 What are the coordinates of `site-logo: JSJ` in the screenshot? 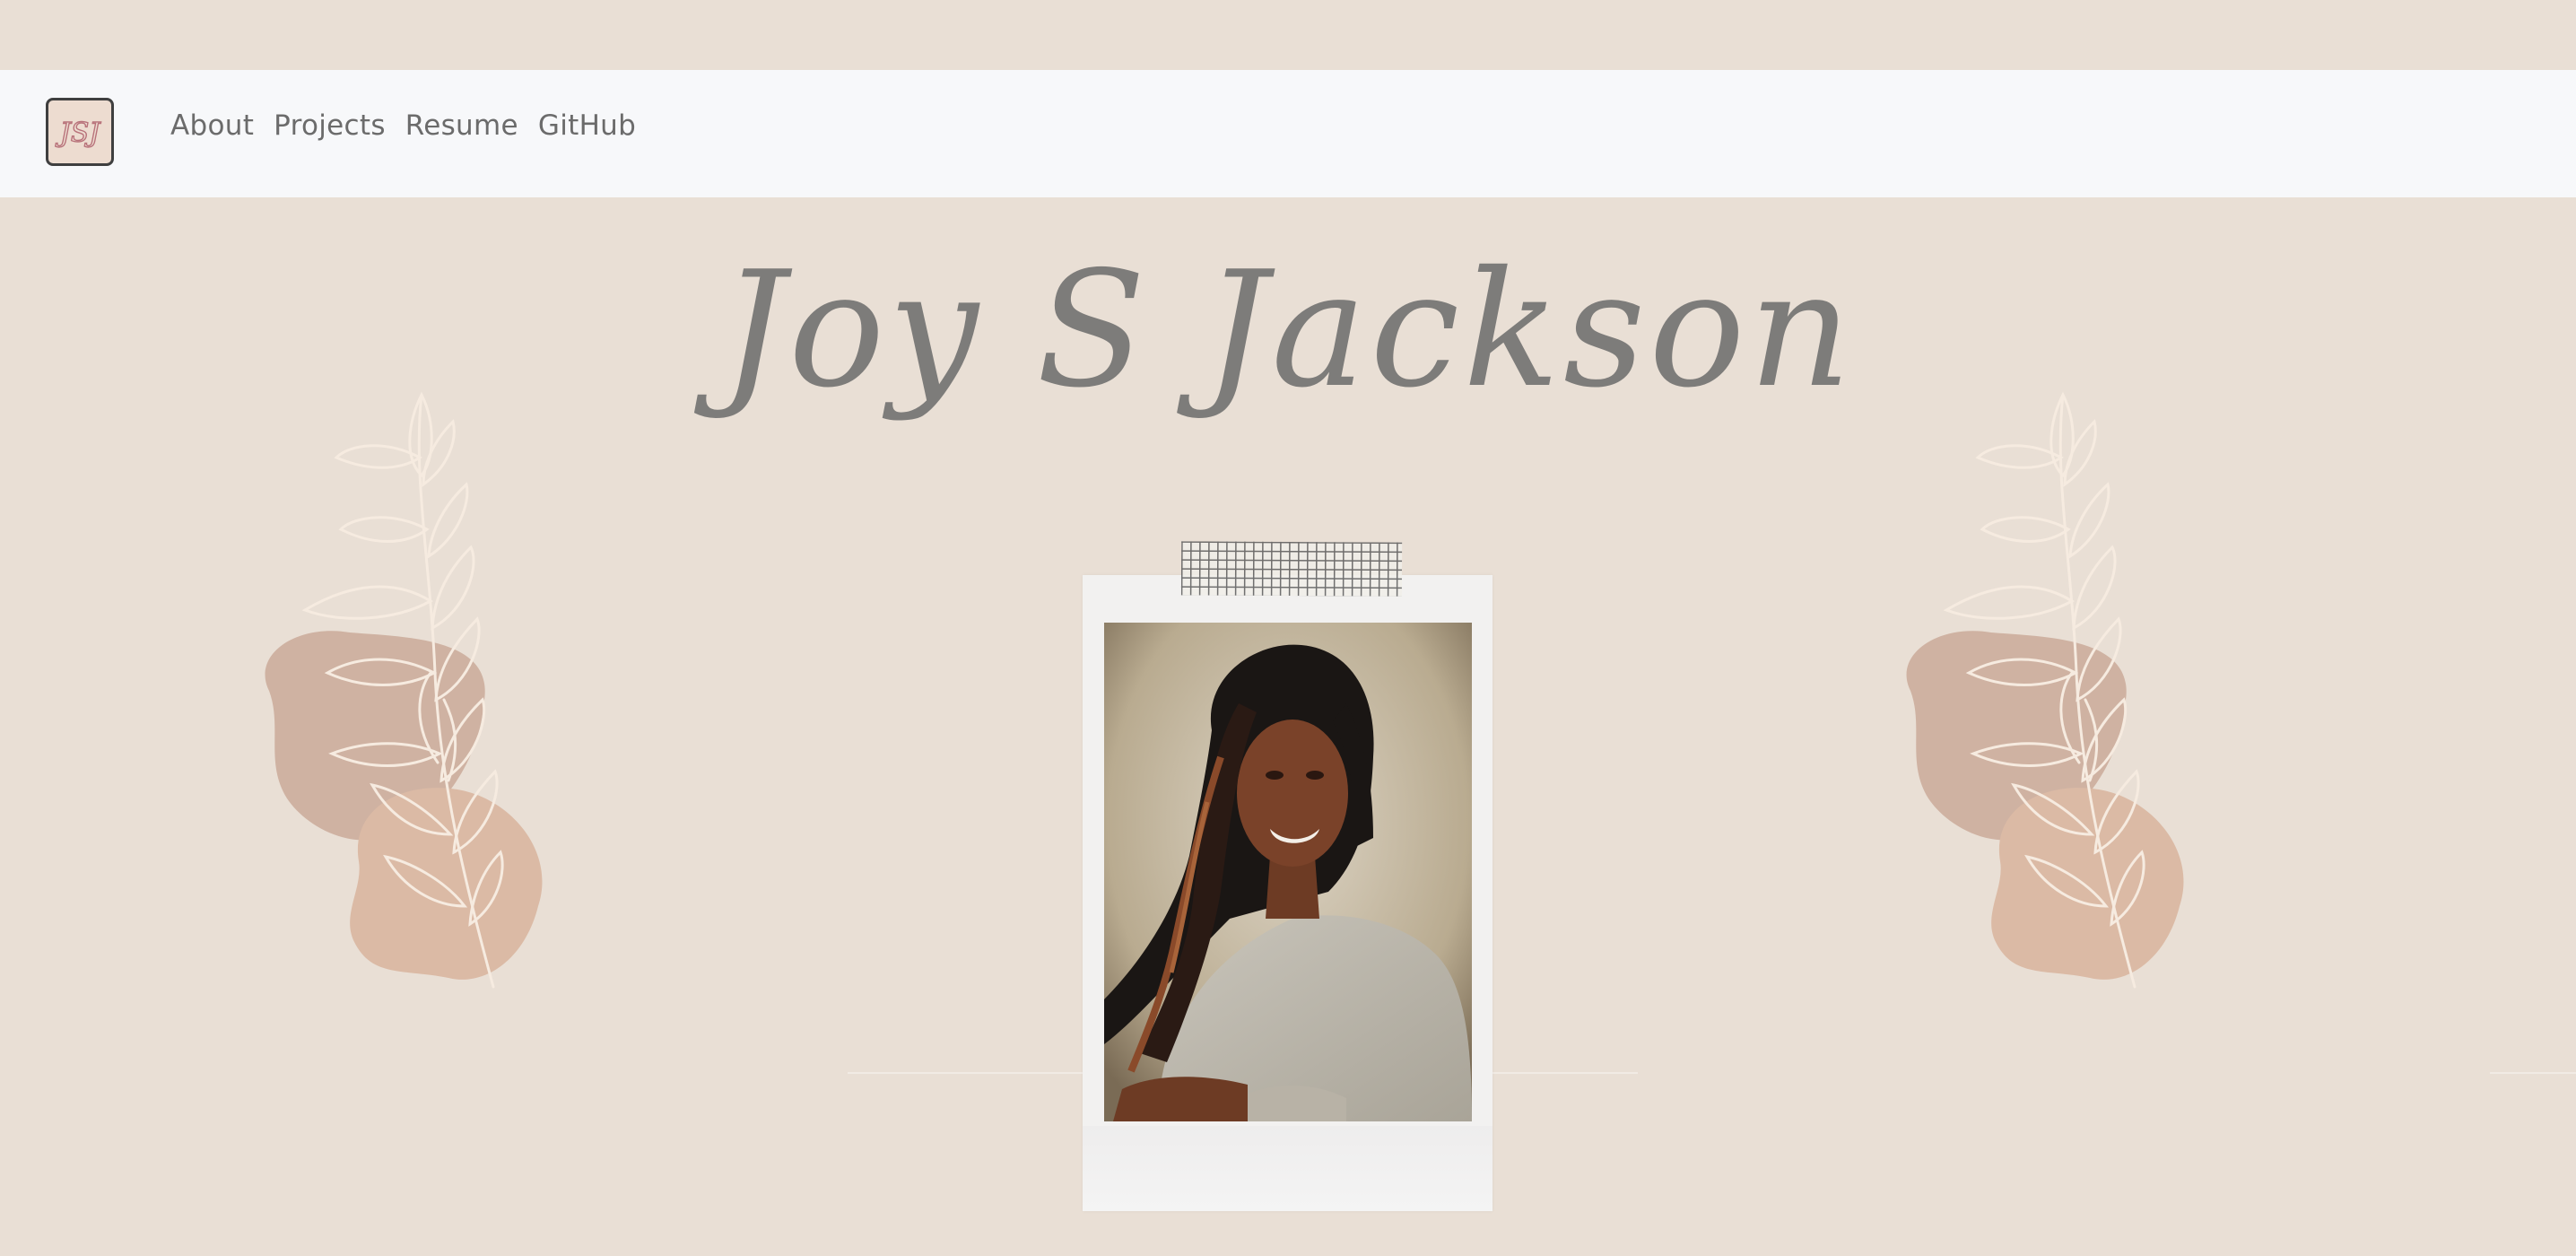 It's located at (80, 132).